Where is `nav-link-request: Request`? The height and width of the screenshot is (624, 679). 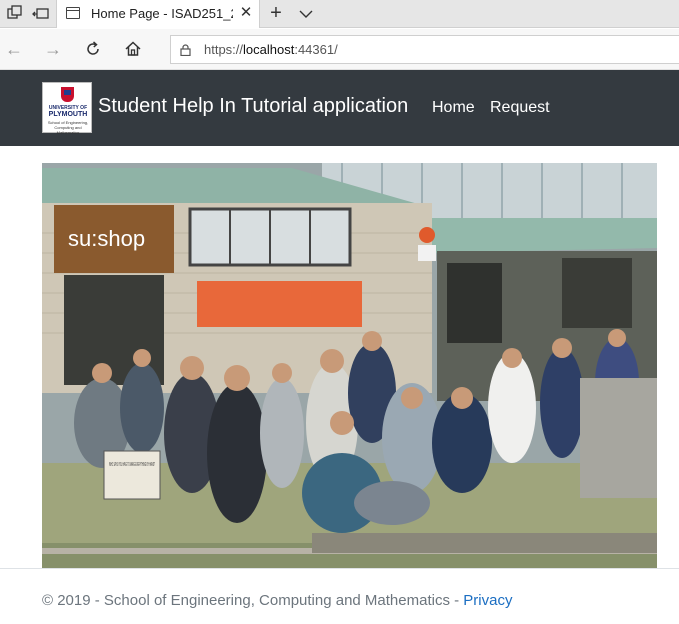
nav-link-request: Request is located at coordinates (520, 108).